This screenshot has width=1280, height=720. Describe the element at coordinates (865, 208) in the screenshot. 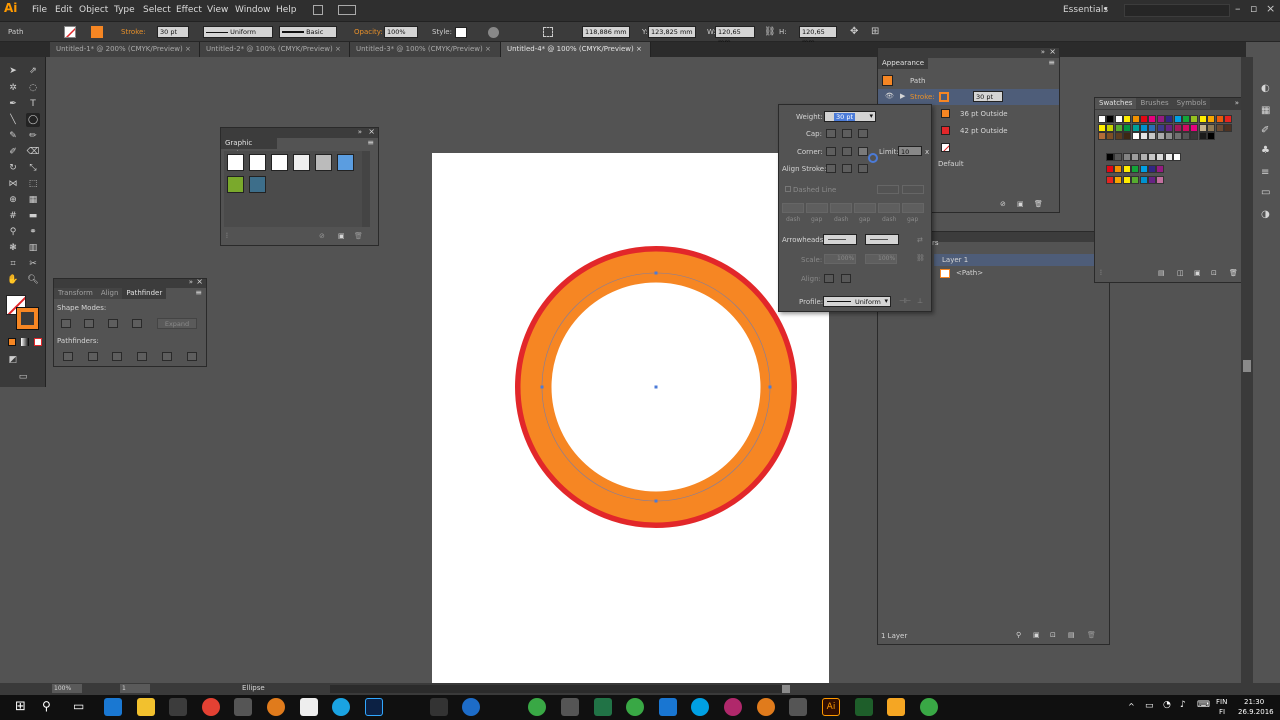

I see `gap-2-field` at that location.